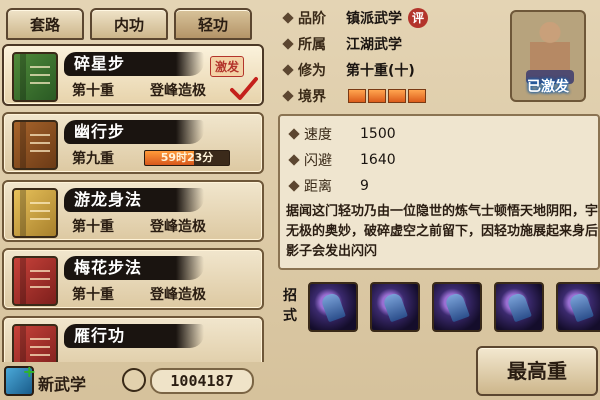 The image size is (600, 400). Describe the element at coordinates (202, 381) in the screenshot. I see `currency-amount: 1004187` at that location.